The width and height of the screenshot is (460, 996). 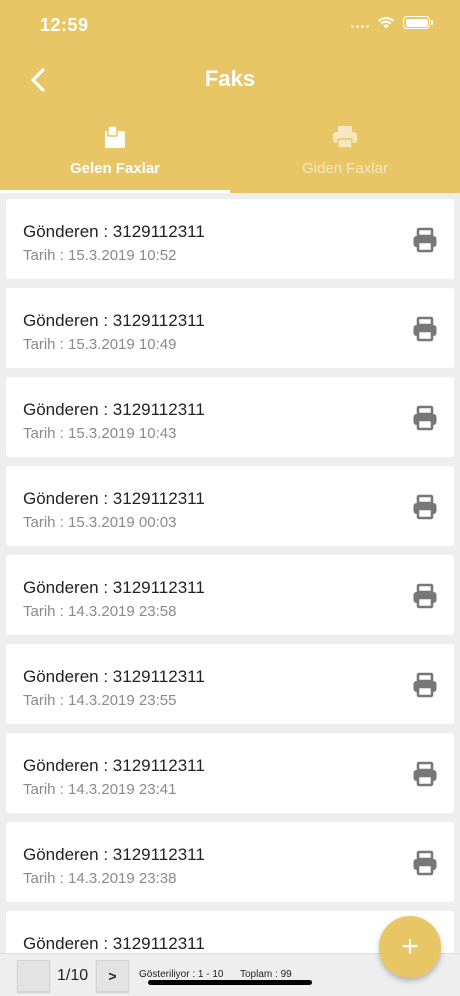 What do you see at coordinates (100, 700) in the screenshot?
I see `fax-date: Tarih : 14.3.2019 23:55` at bounding box center [100, 700].